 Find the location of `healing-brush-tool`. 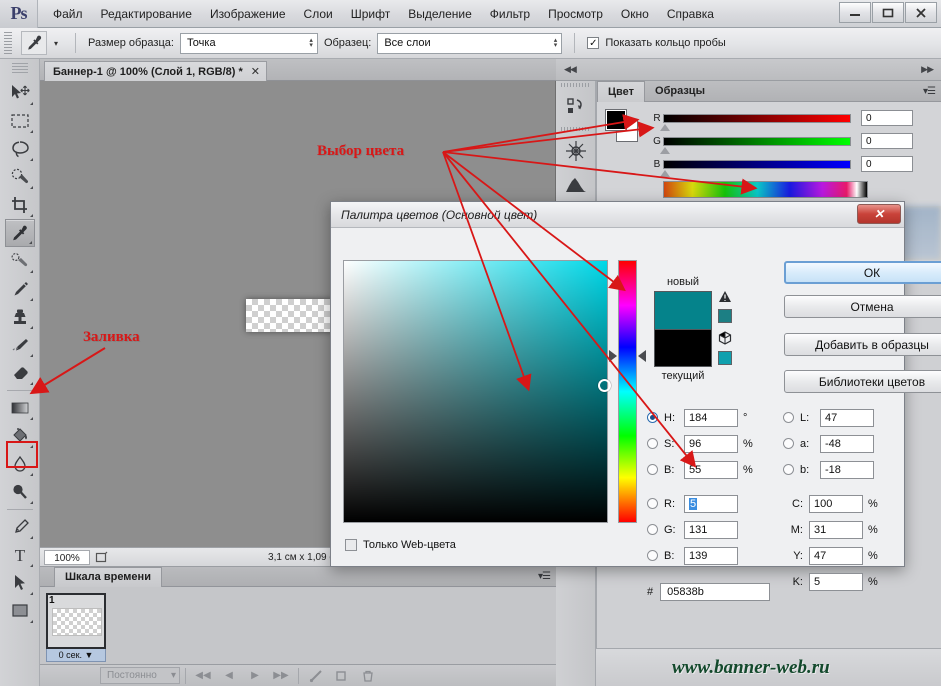

healing-brush-tool is located at coordinates (20, 261).